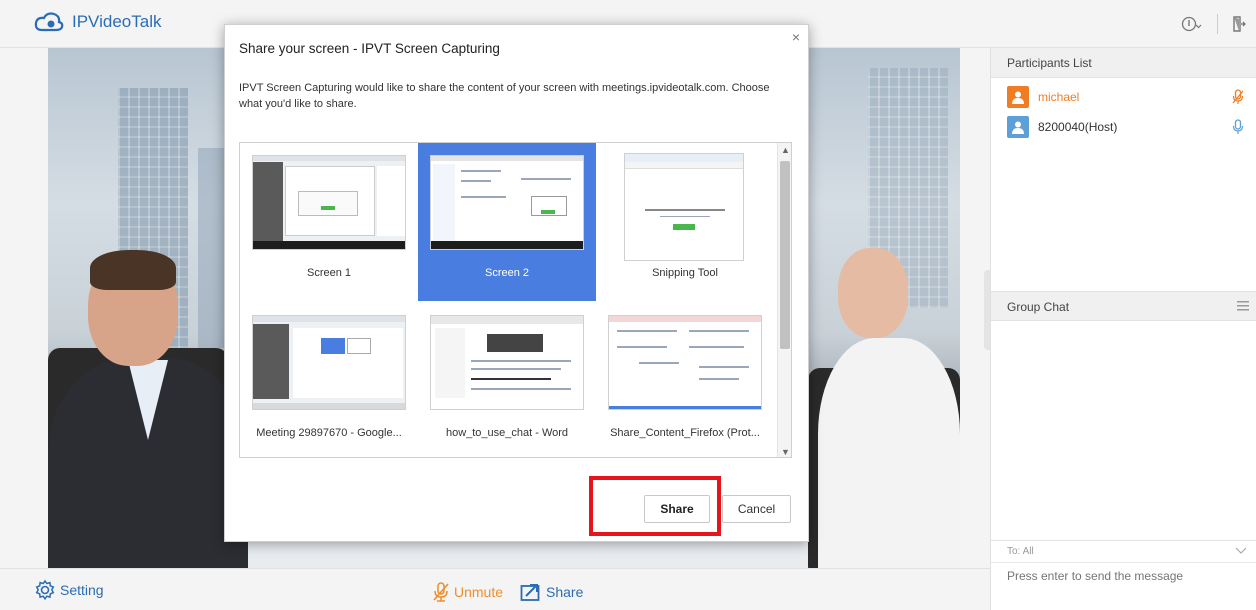  What do you see at coordinates (1123, 586) in the screenshot?
I see `chat-message-input` at bounding box center [1123, 586].